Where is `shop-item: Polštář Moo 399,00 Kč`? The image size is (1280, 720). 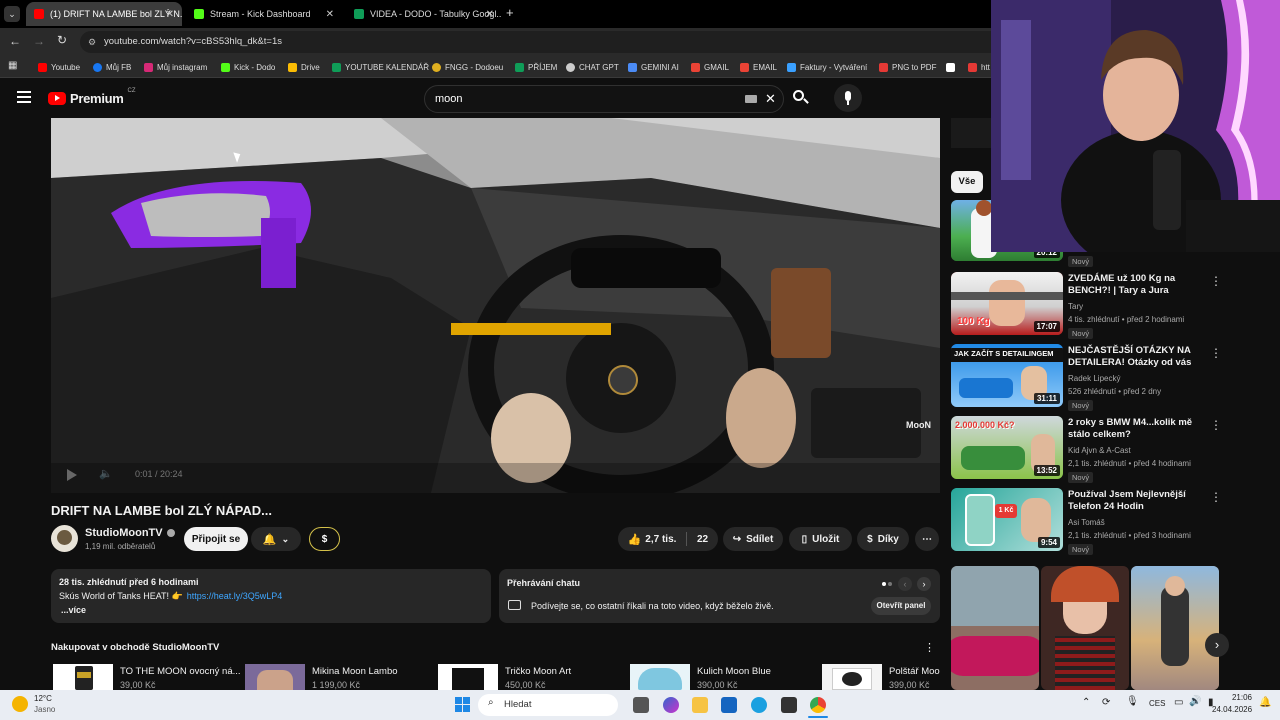
shop-item: Polštář Moo 399,00 Kč is located at coordinates (881, 677).